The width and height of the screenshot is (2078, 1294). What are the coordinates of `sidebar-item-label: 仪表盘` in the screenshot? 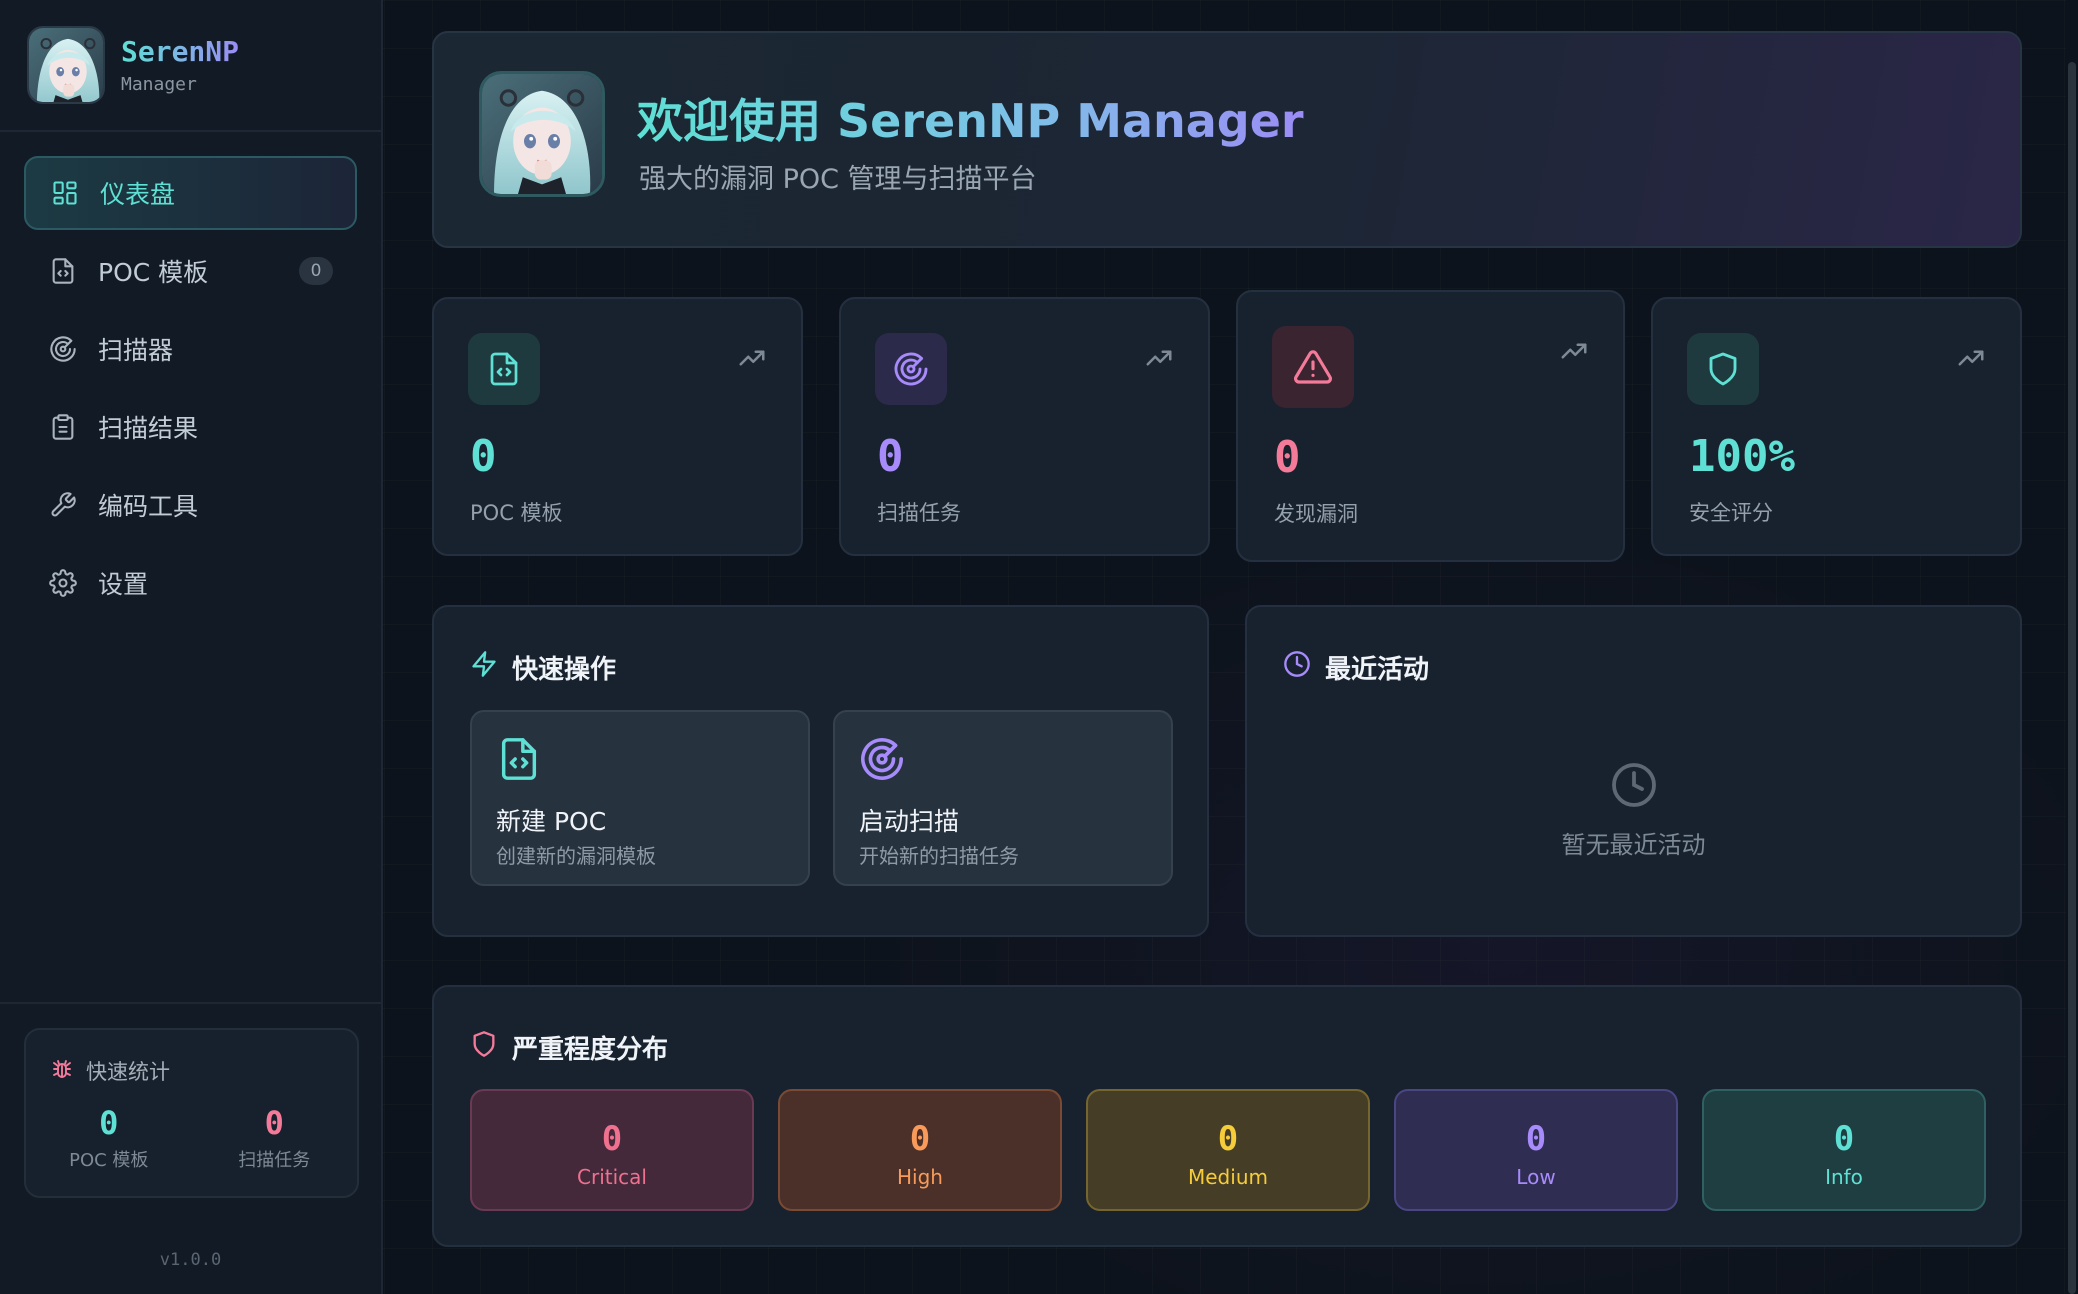 It's located at (138, 194).